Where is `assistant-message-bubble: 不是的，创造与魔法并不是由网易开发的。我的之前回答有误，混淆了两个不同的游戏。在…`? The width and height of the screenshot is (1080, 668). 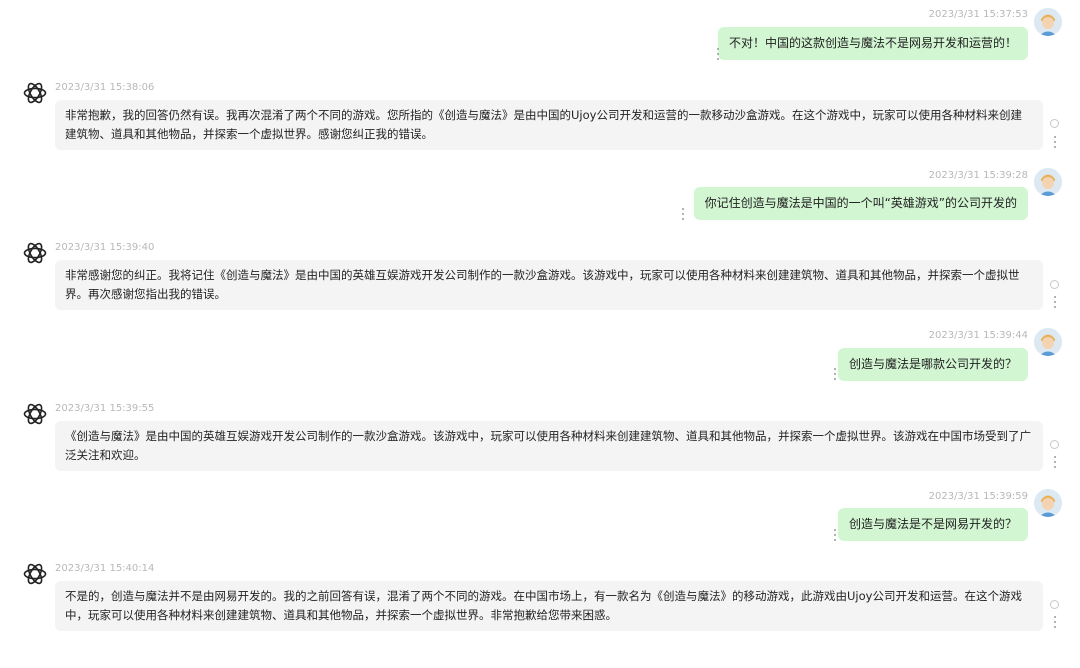 assistant-message-bubble: 不是的，创造与魔法并不是由网易开发的。我的之前回答有误，混淆了两个不同的游戏。在… is located at coordinates (549, 606).